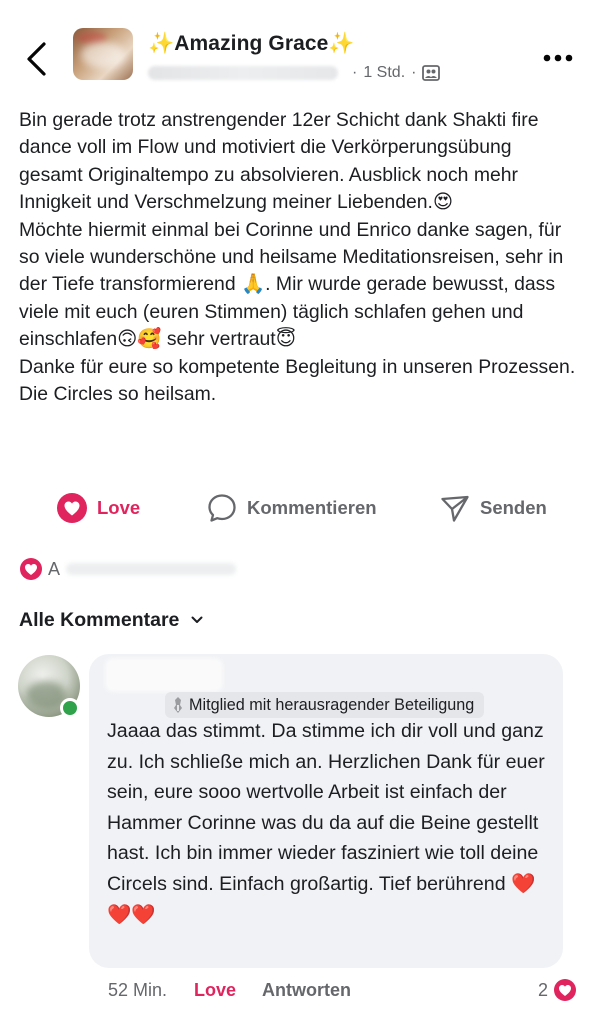 The height and width of the screenshot is (1024, 595). I want to click on comments-filter-label: Alle Kommentare, so click(99, 619).